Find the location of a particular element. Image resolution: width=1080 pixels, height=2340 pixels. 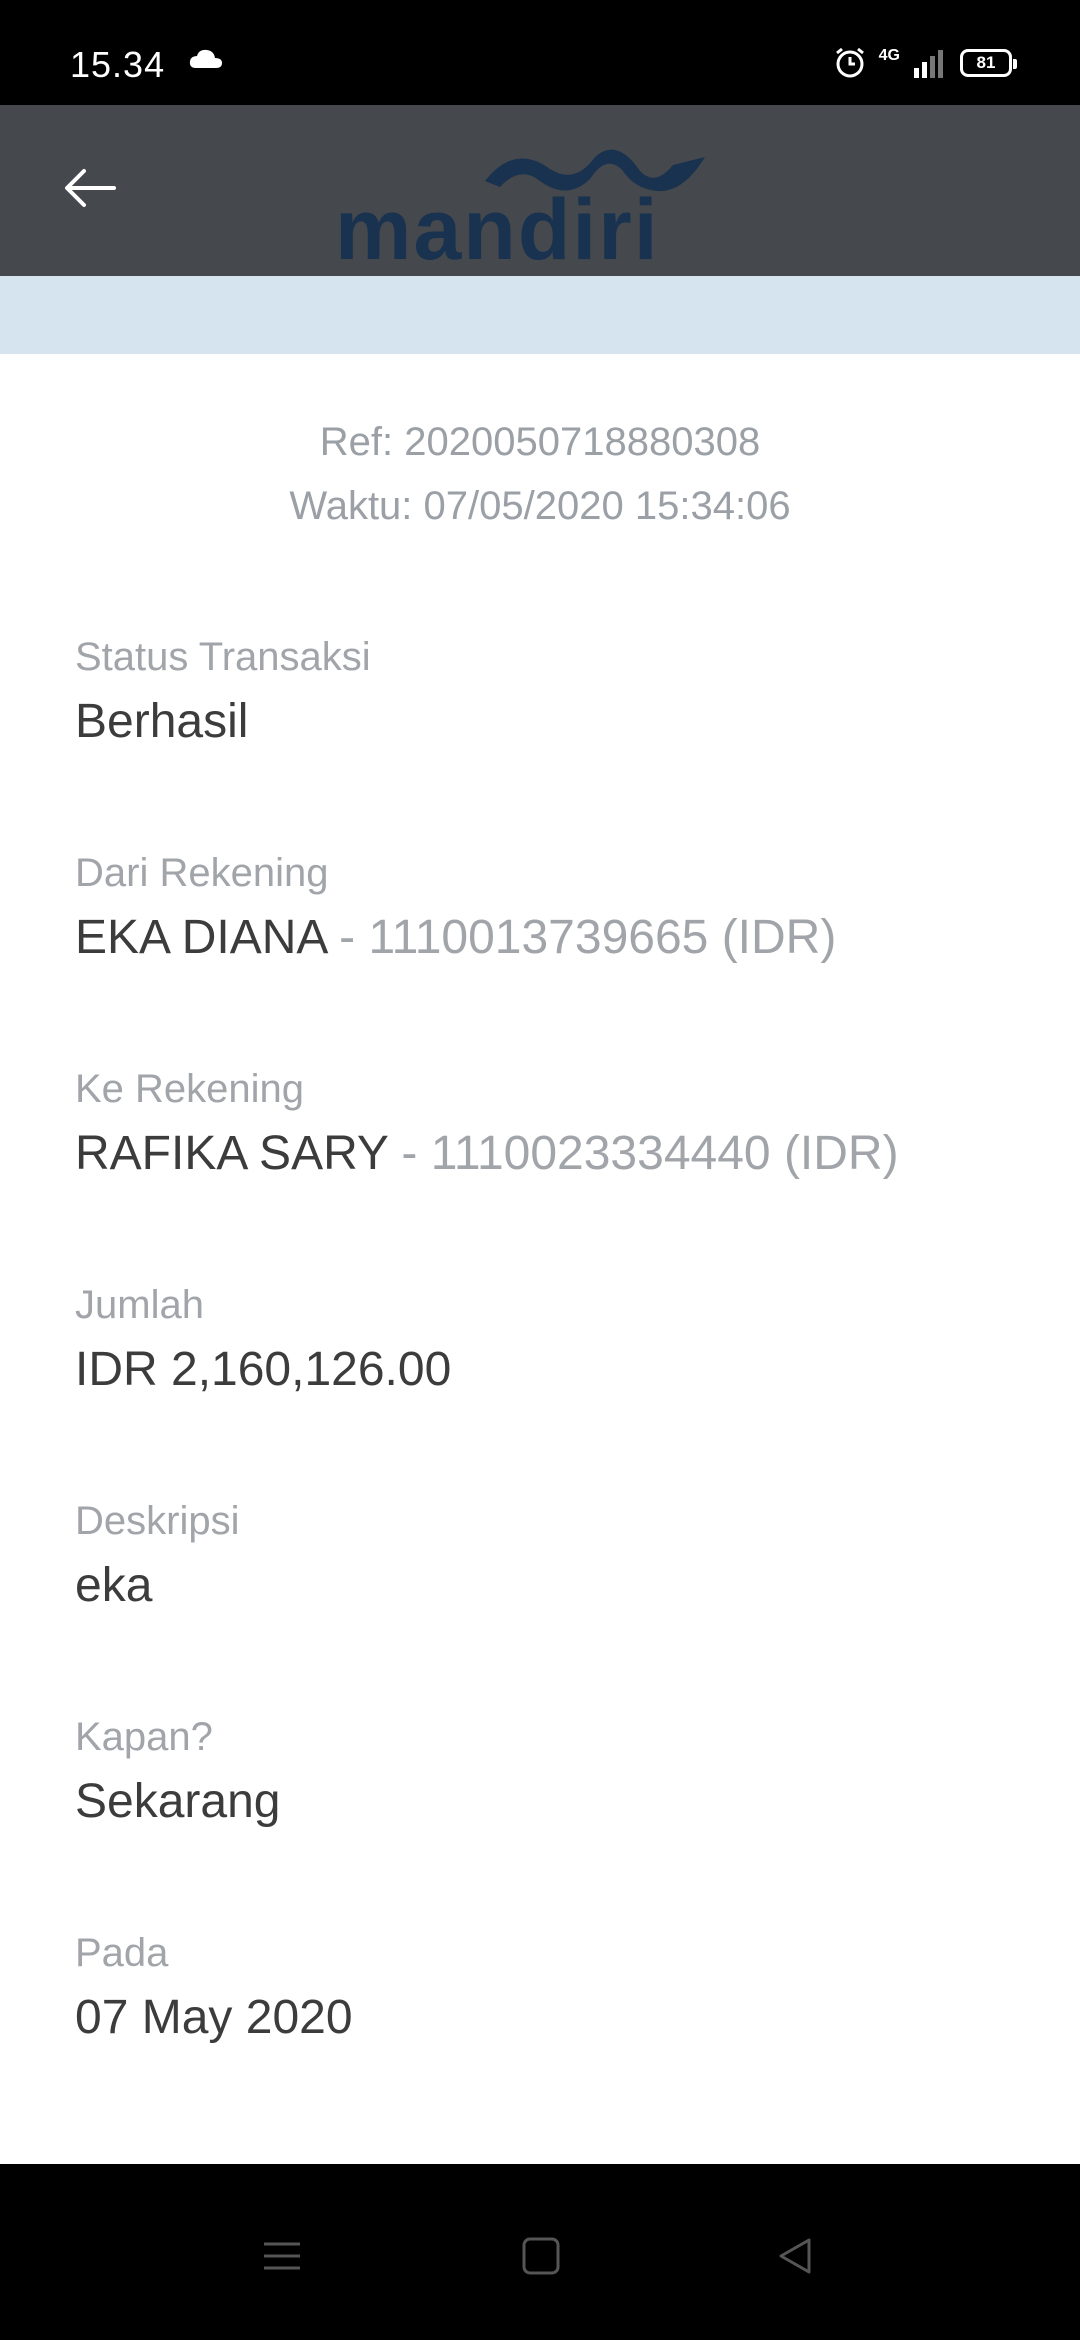

field-value: Sekarang is located at coordinates (178, 1801).